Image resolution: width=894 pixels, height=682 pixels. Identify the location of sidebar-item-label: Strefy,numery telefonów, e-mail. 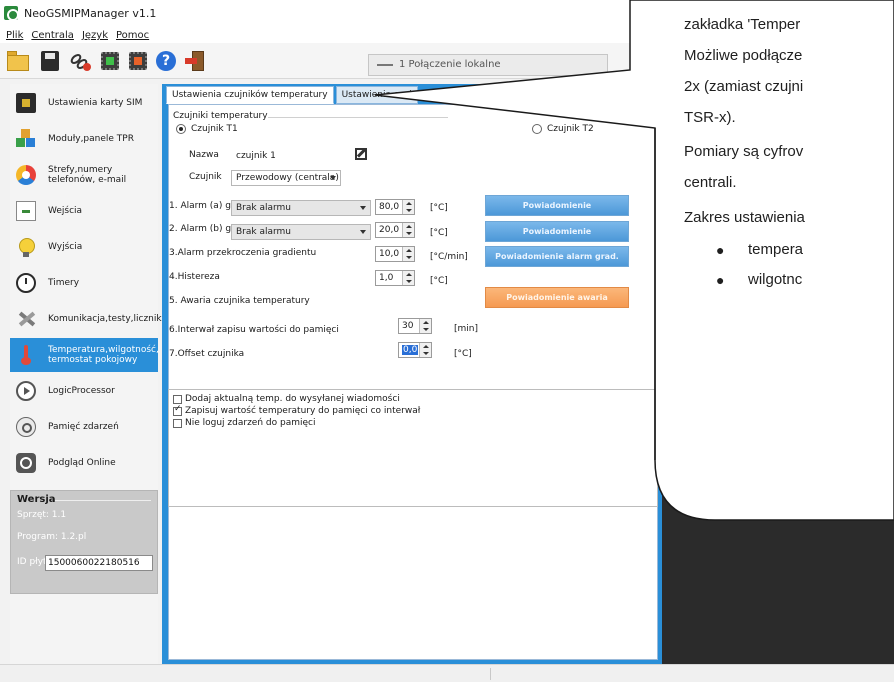
(87, 175).